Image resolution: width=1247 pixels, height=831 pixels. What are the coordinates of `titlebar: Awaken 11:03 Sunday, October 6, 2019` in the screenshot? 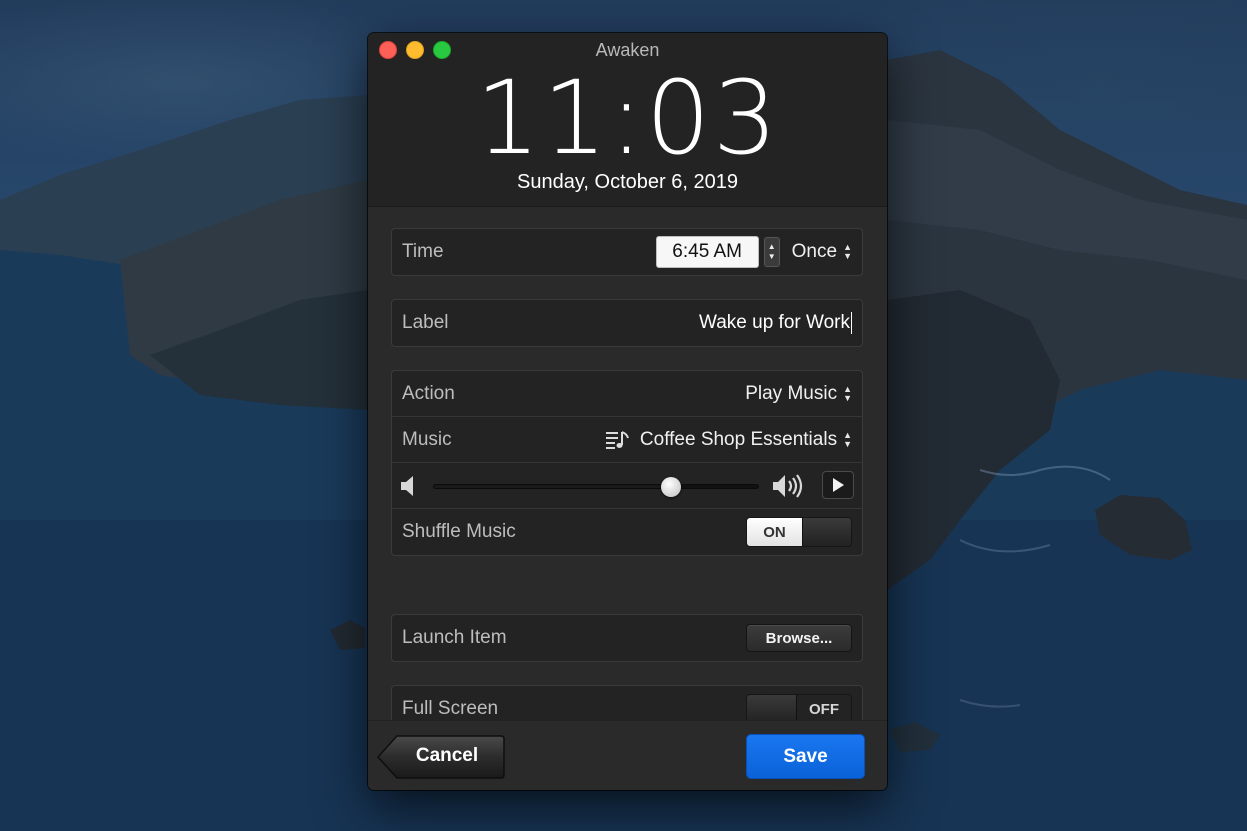 It's located at (627, 120).